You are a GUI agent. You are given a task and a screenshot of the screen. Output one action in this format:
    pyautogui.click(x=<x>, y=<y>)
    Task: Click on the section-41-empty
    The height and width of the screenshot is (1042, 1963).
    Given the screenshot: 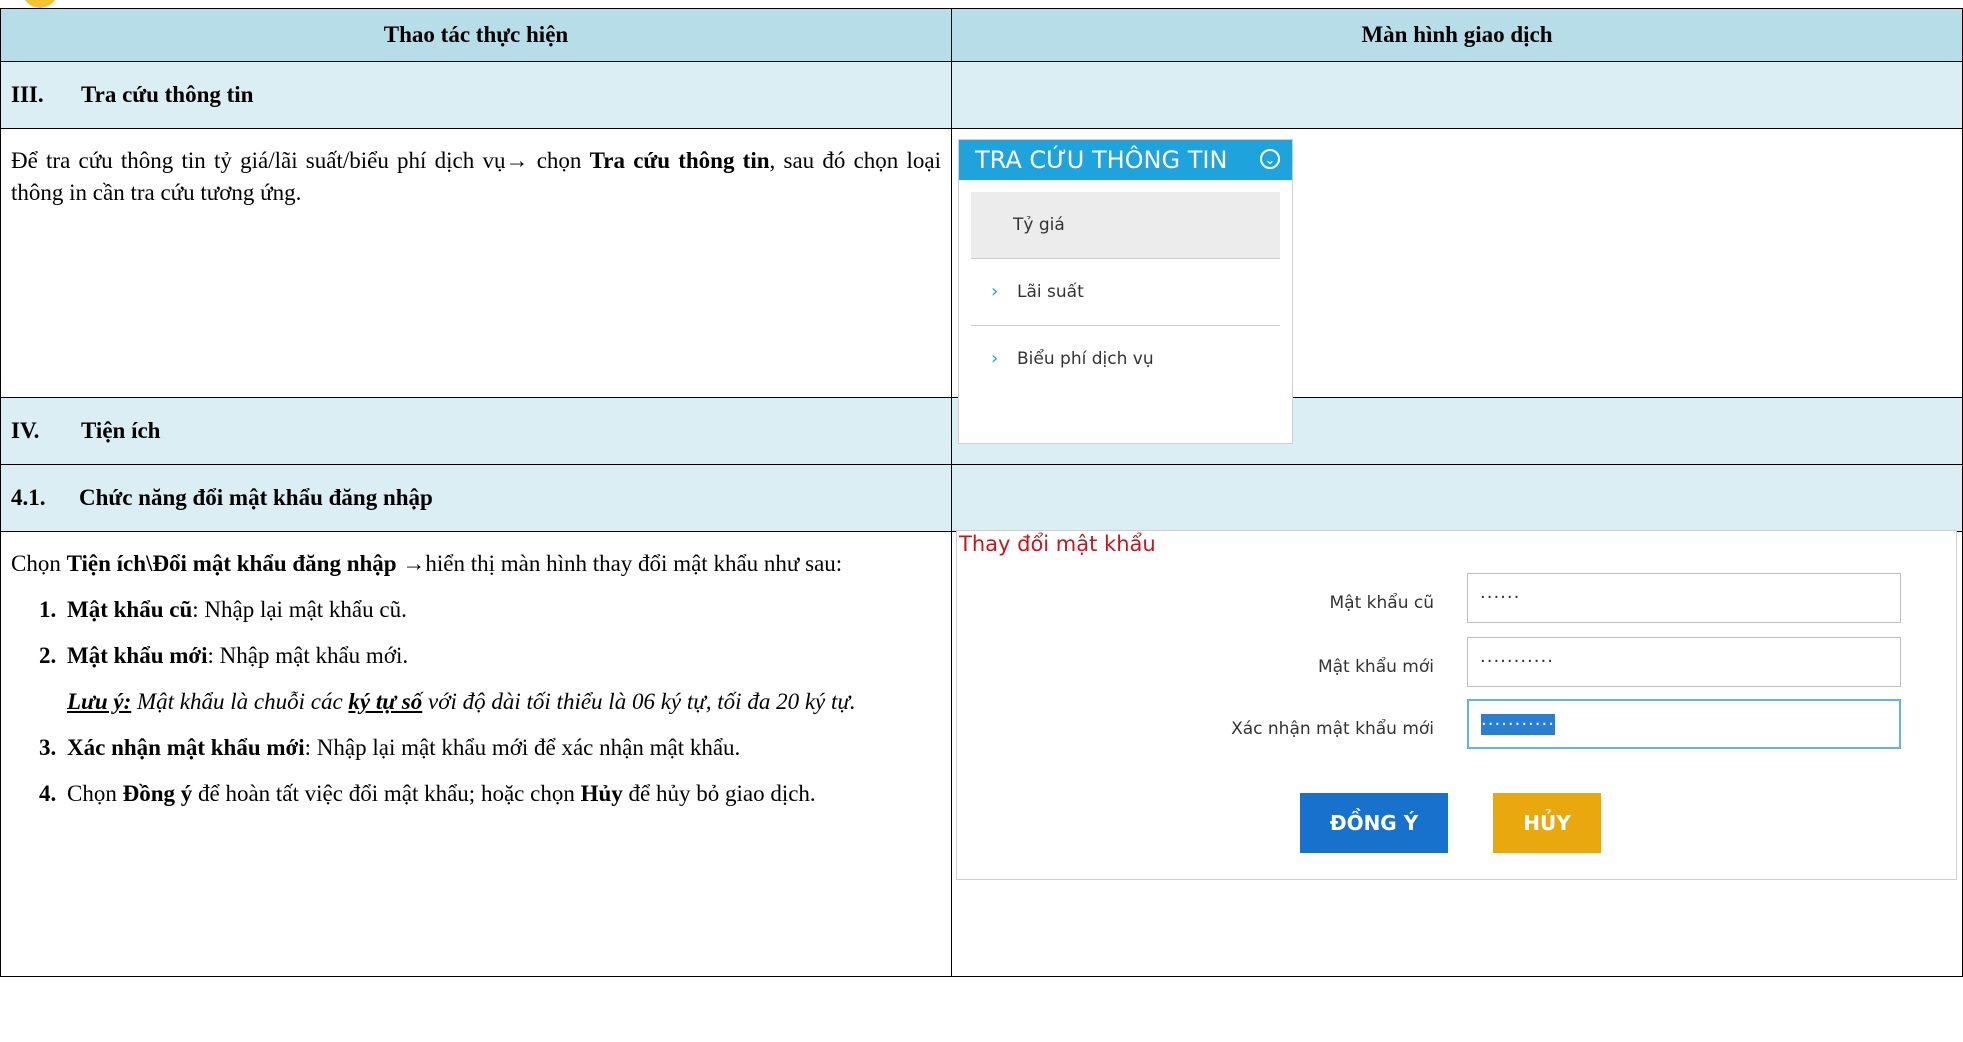 What is the action you would take?
    pyautogui.click(x=1457, y=498)
    